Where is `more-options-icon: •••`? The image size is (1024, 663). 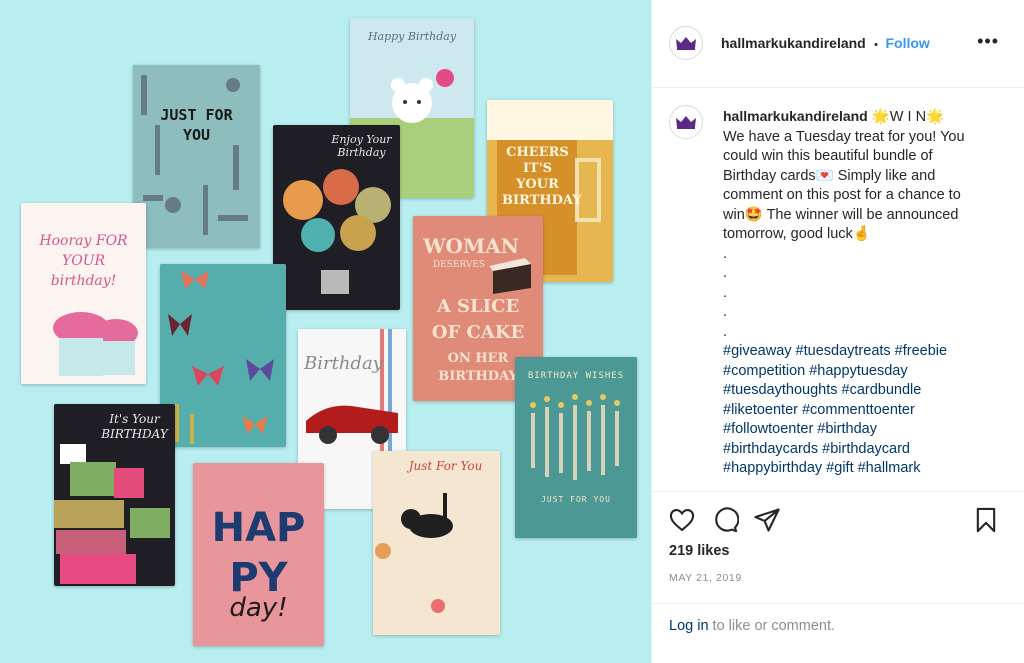
more-options-icon: ••• is located at coordinates (988, 41).